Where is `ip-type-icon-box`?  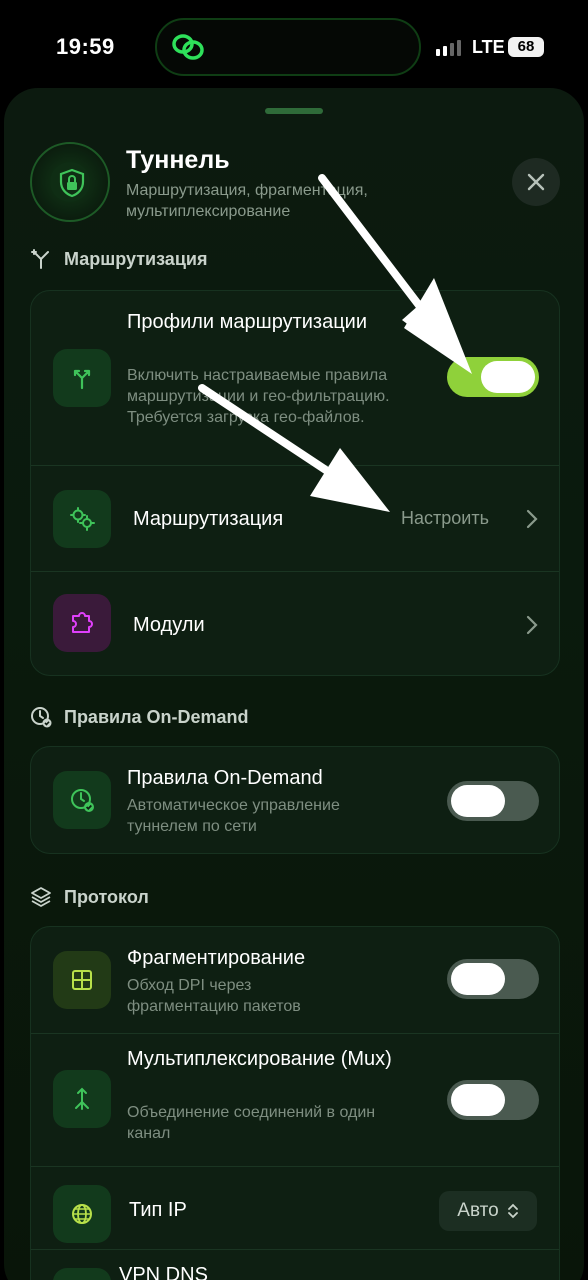
ip-type-icon-box is located at coordinates (82, 1214).